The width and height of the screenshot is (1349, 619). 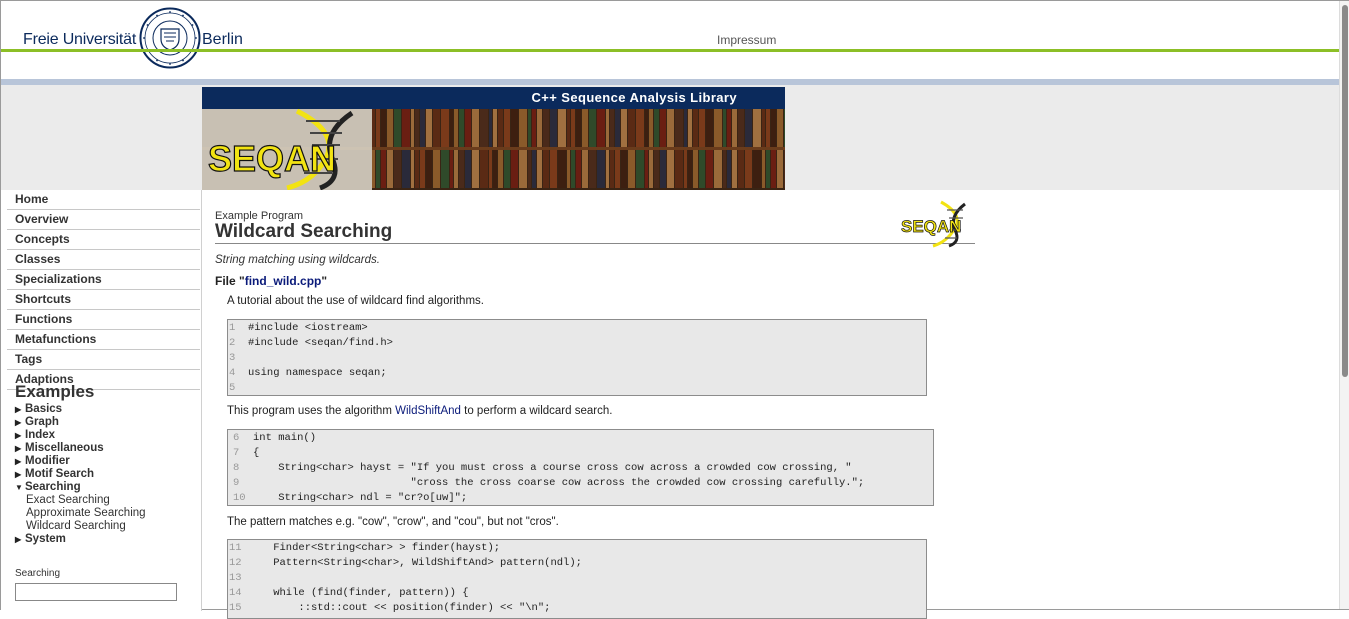 I want to click on tree-item-modifier: ▶ Modifier, so click(x=80, y=461).